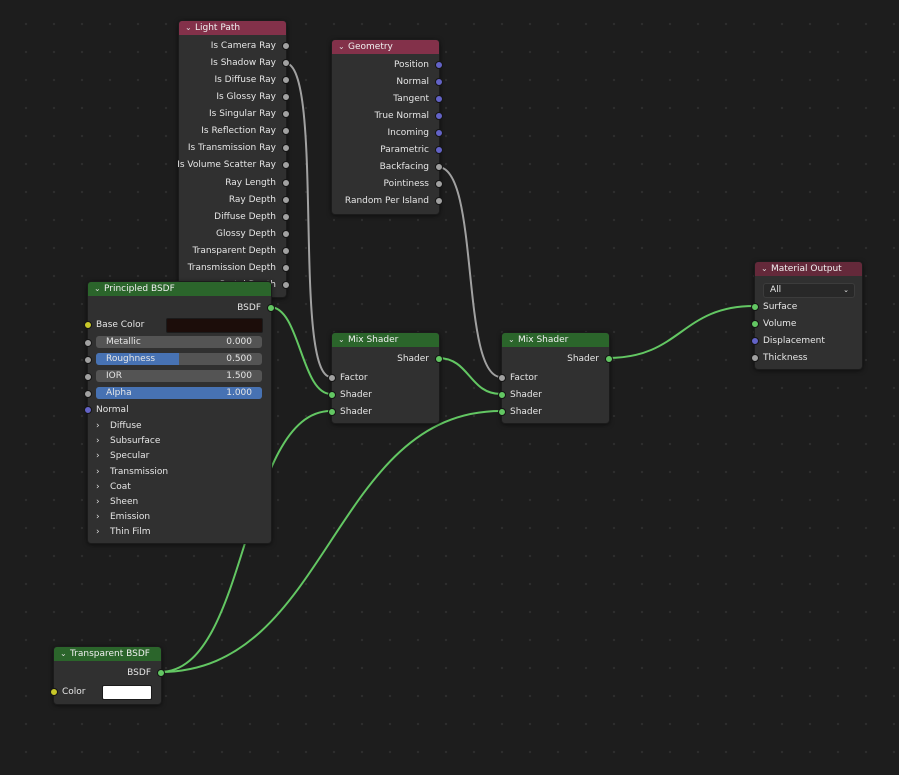 The image size is (899, 775). I want to click on link-mix2-output, so click(681, 332).